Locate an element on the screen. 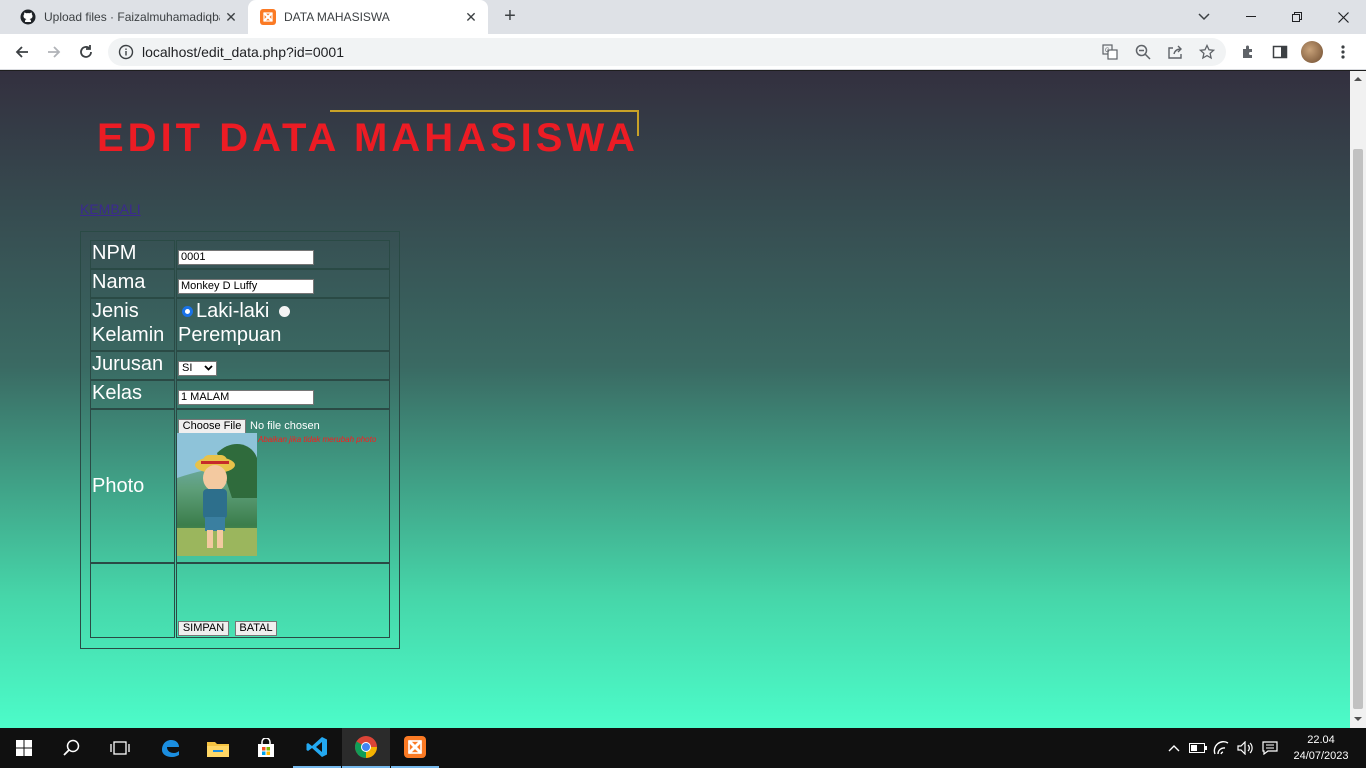  back-arrow-icon is located at coordinates (22, 52).